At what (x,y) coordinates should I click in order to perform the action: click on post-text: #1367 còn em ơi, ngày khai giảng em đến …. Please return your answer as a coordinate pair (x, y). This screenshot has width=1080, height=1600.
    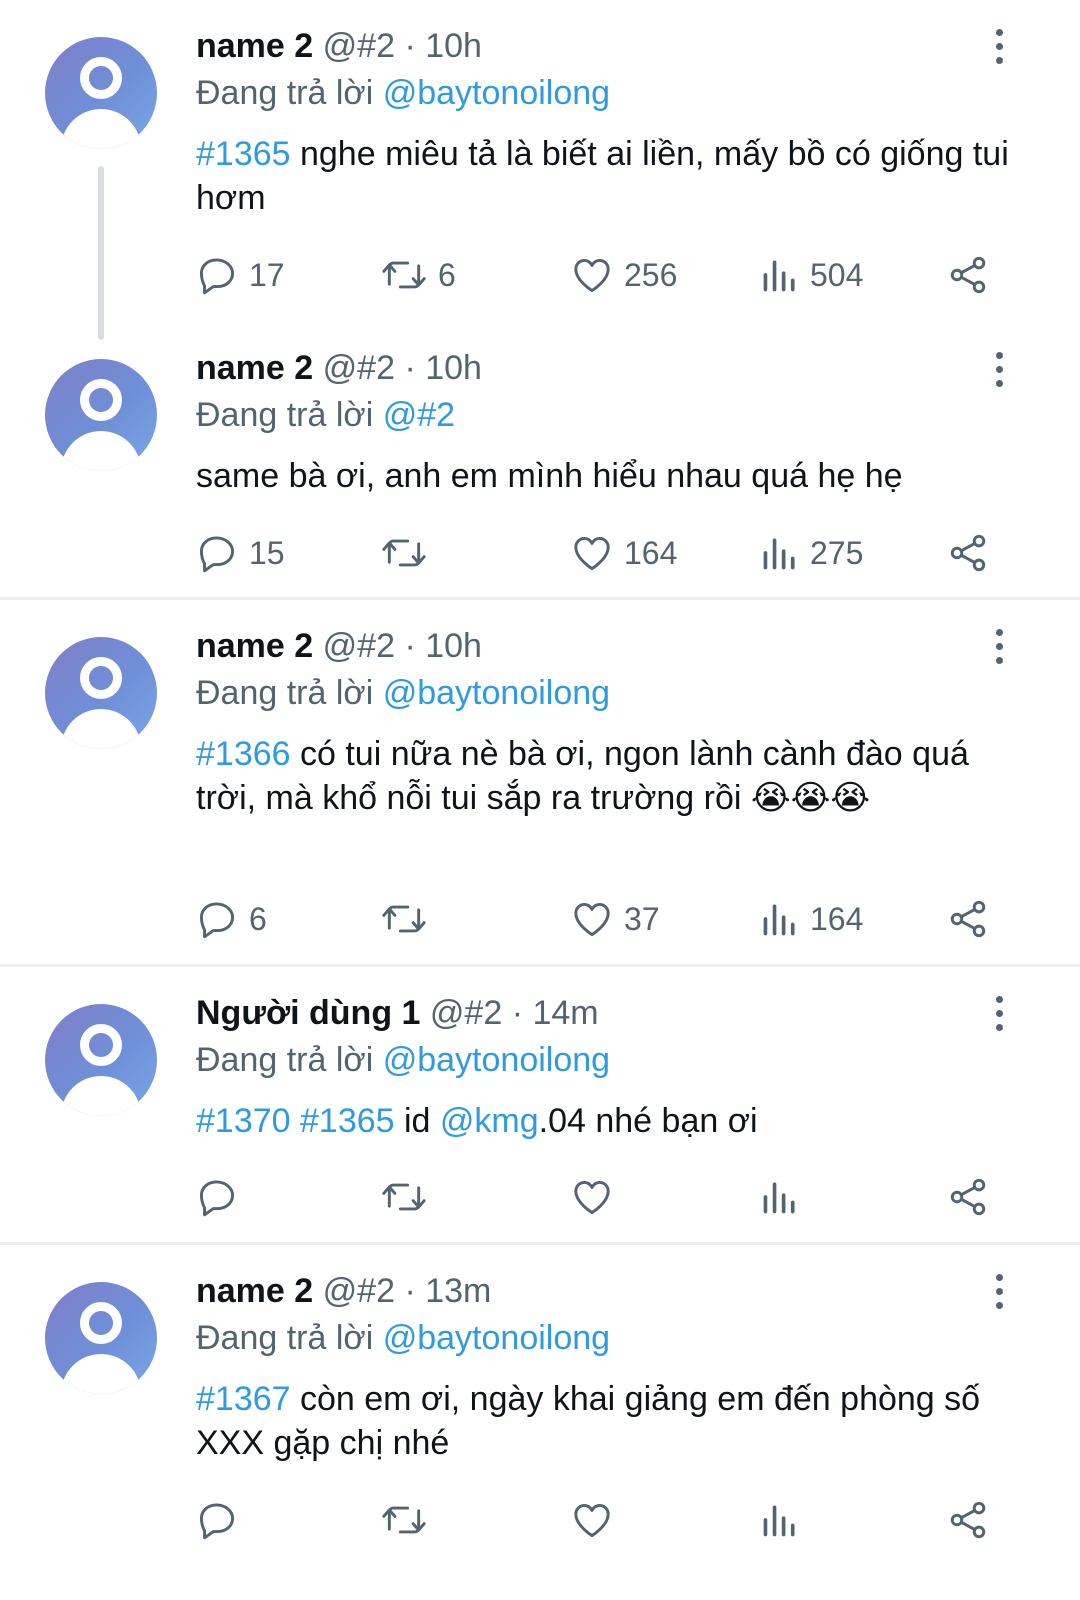
    Looking at the image, I should click on (606, 1421).